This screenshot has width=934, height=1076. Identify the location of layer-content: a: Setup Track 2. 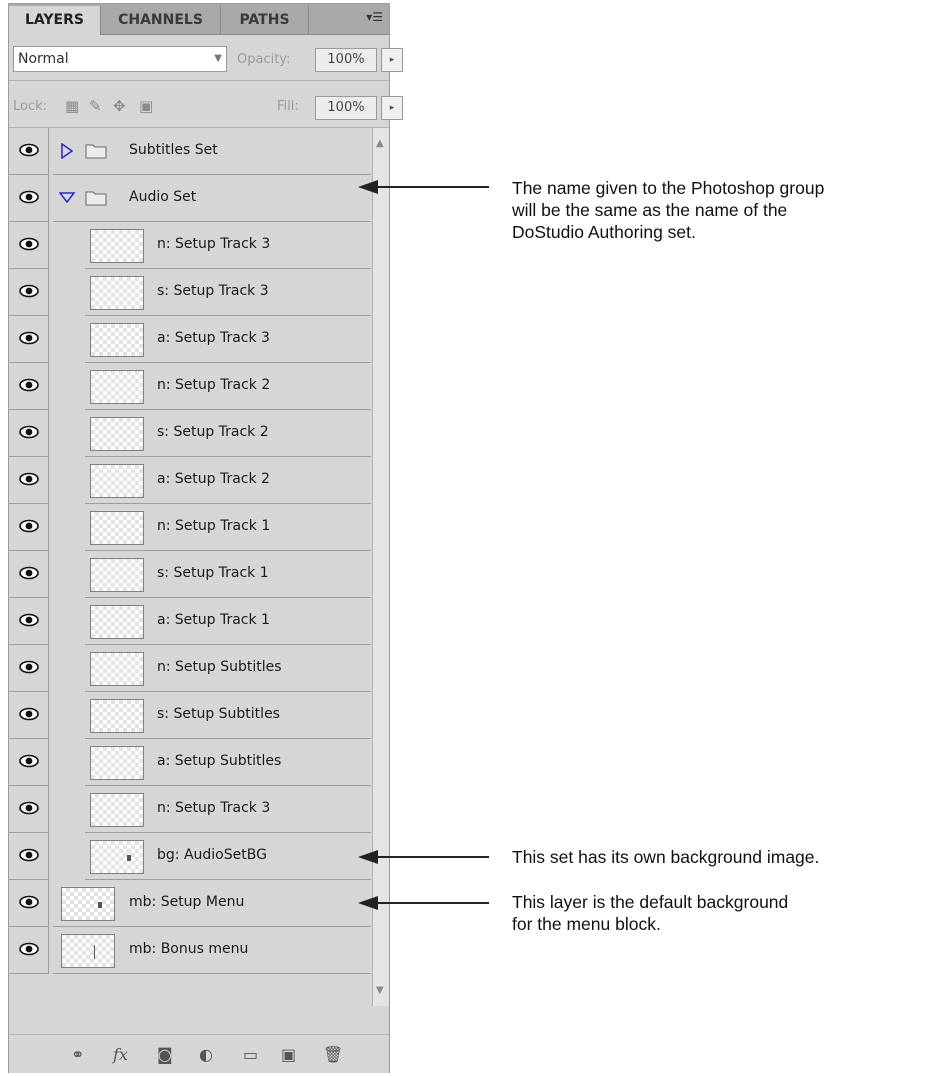
(228, 480).